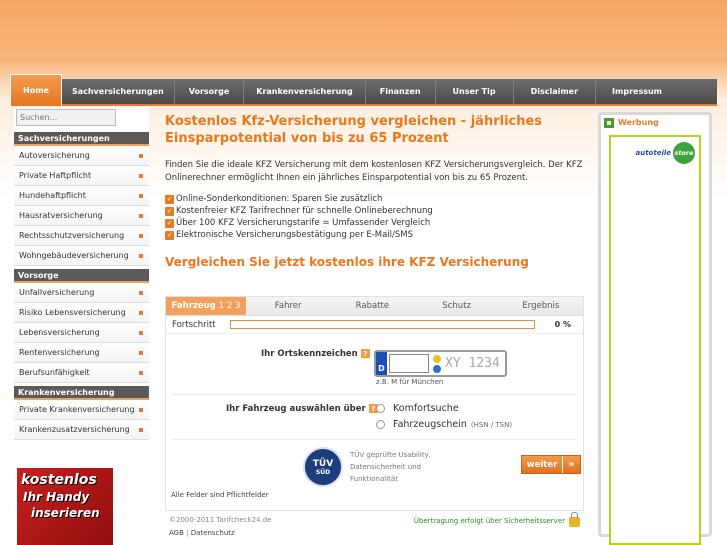 This screenshot has width=727, height=545. I want to click on ad-header: Werbung, so click(655, 122).